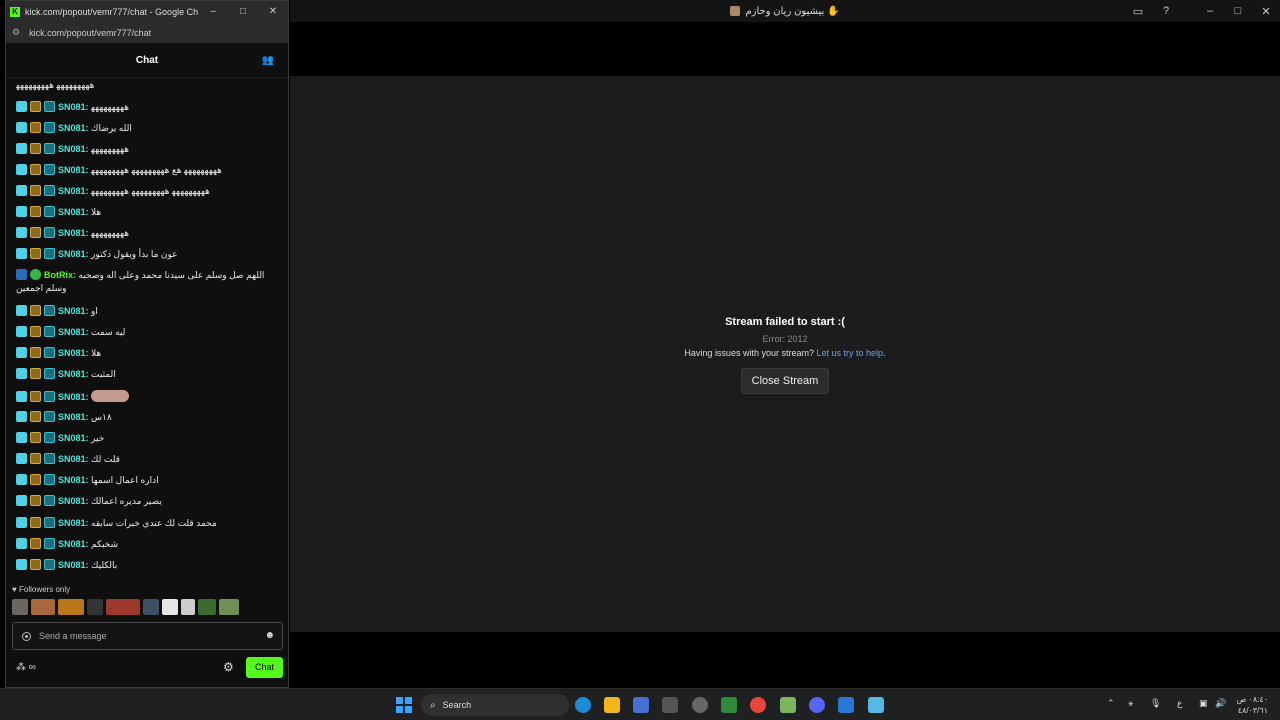 Image resolution: width=1280 pixels, height=720 pixels. What do you see at coordinates (641, 705) in the screenshot?
I see `store-icon` at bounding box center [641, 705].